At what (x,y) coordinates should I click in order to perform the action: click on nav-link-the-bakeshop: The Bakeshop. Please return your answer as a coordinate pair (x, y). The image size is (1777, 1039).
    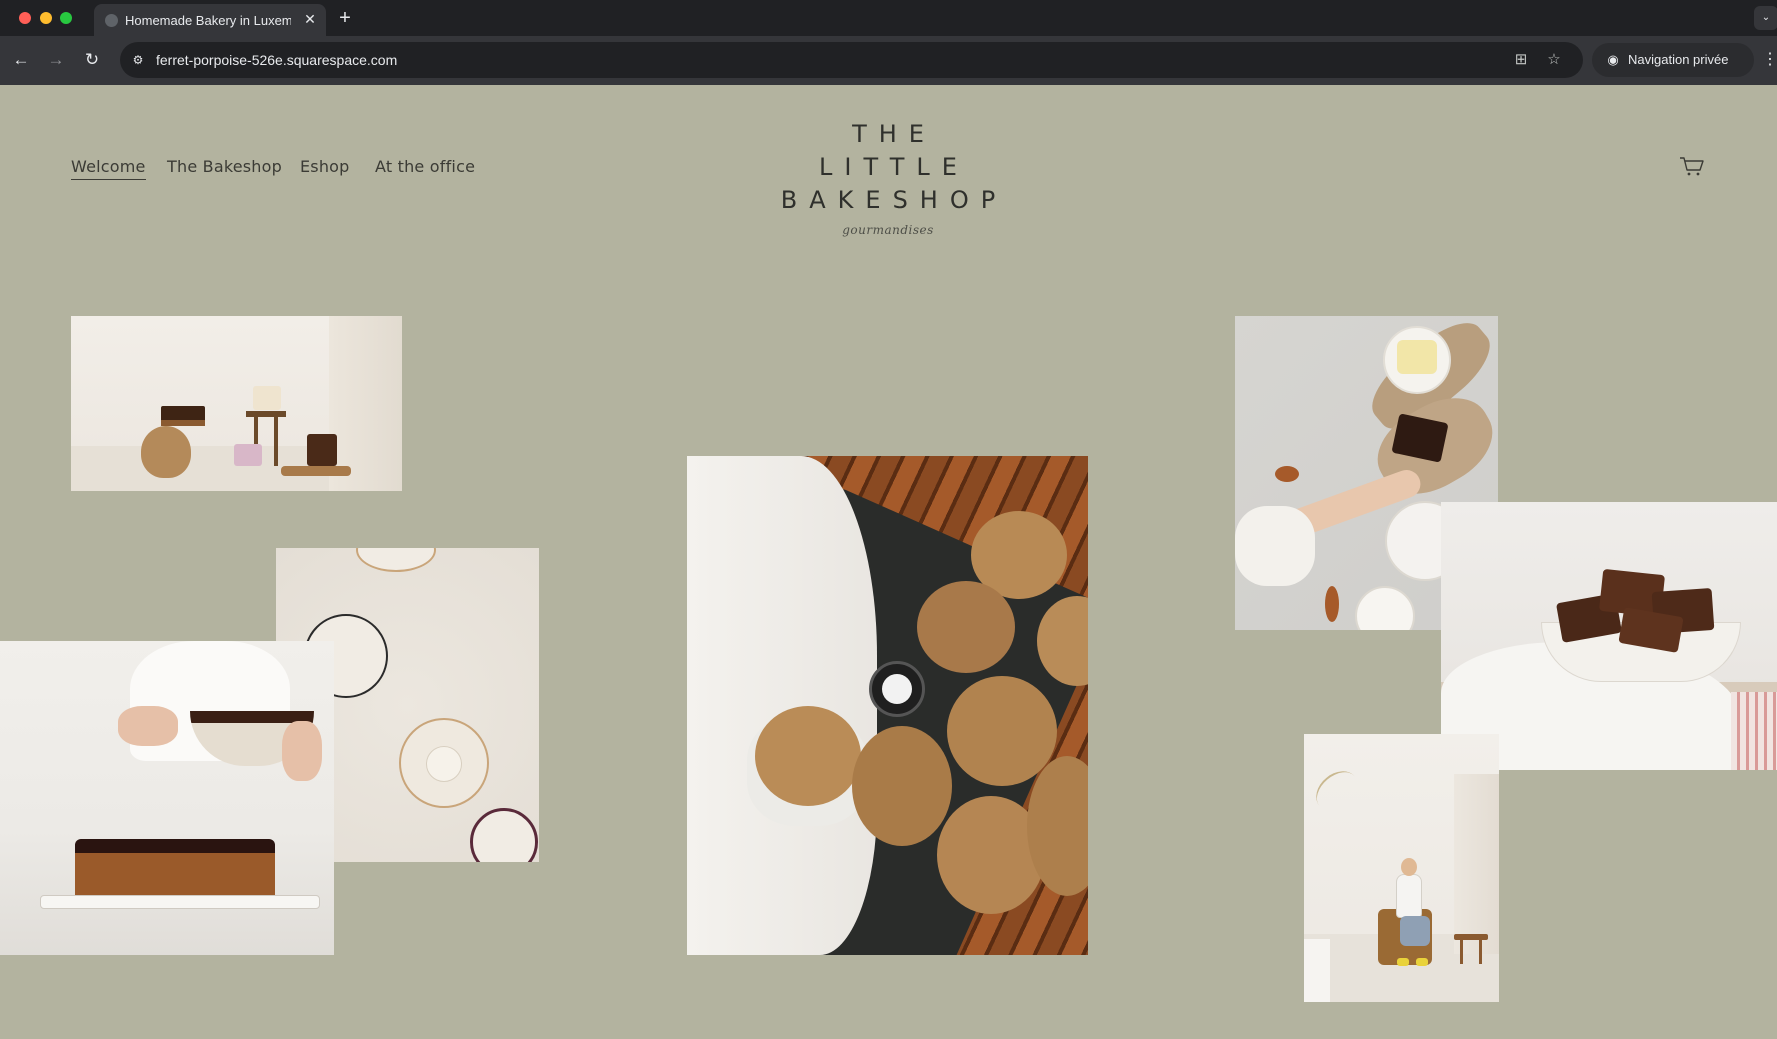
    Looking at the image, I should click on (224, 166).